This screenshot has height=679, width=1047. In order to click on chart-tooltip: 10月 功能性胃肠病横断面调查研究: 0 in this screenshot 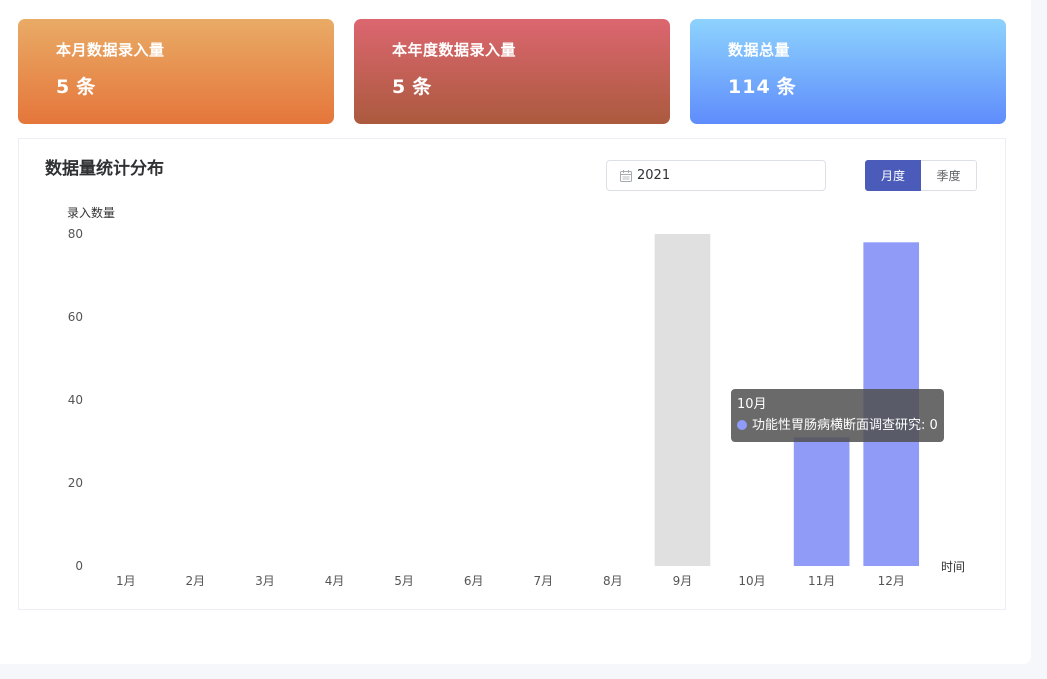, I will do `click(837, 415)`.